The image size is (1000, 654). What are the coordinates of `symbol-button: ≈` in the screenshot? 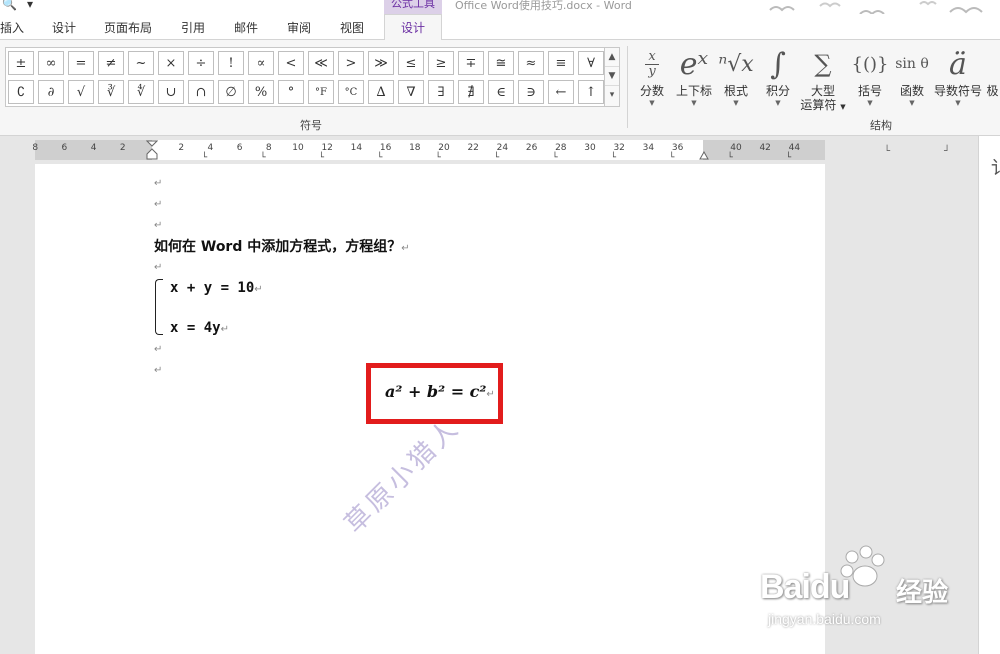 It's located at (531, 63).